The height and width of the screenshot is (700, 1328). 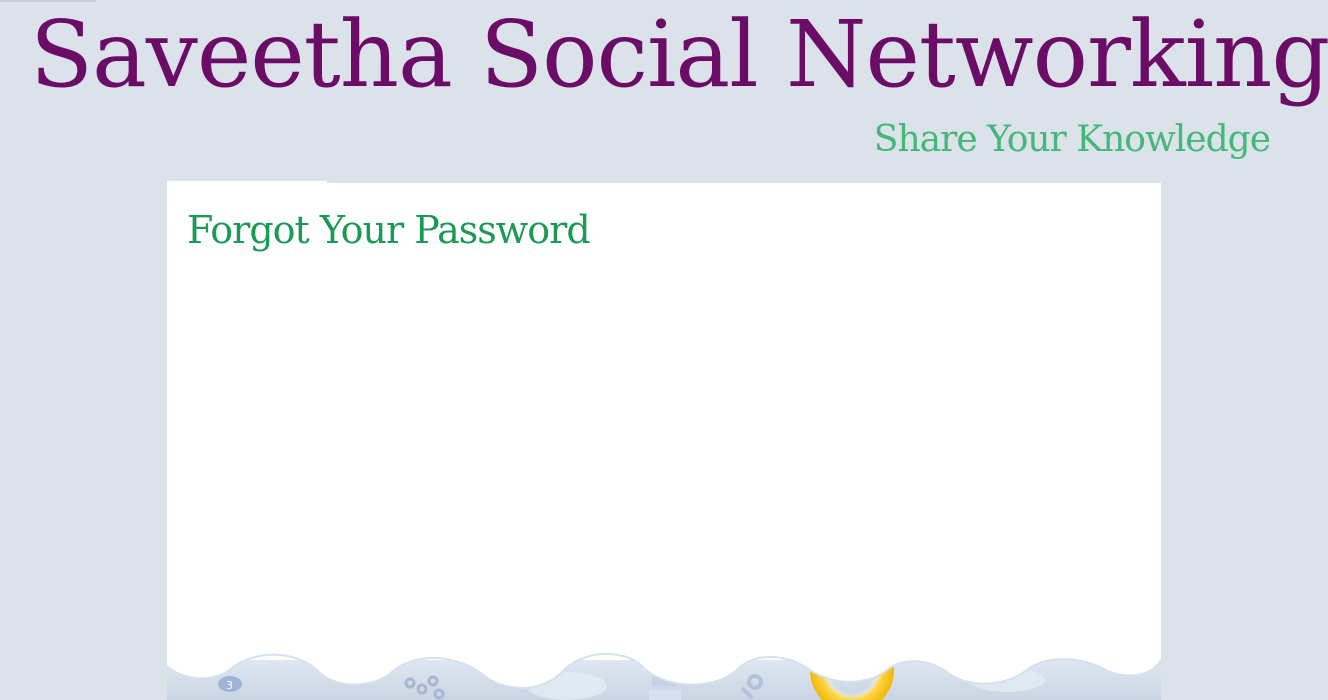 I want to click on badge-icon: 3, so click(x=230, y=684).